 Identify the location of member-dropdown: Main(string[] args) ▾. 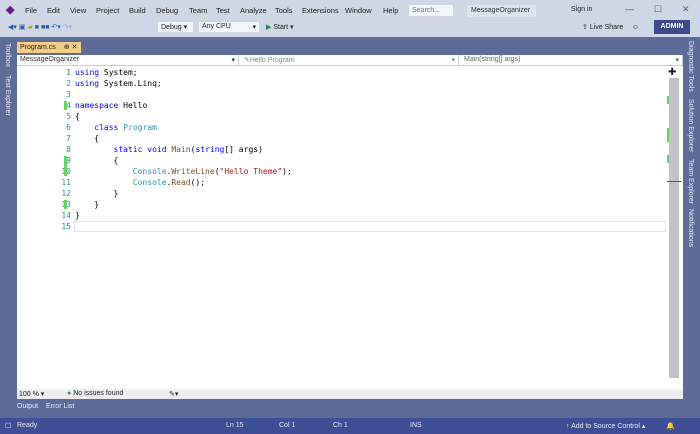
(572, 60).